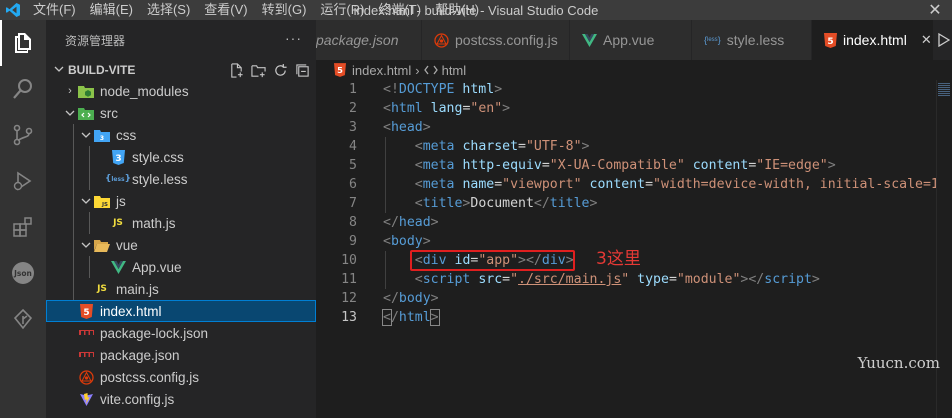 This screenshot has width=952, height=418. Describe the element at coordinates (430, 70) in the screenshot. I see `element-tag-icon` at that location.